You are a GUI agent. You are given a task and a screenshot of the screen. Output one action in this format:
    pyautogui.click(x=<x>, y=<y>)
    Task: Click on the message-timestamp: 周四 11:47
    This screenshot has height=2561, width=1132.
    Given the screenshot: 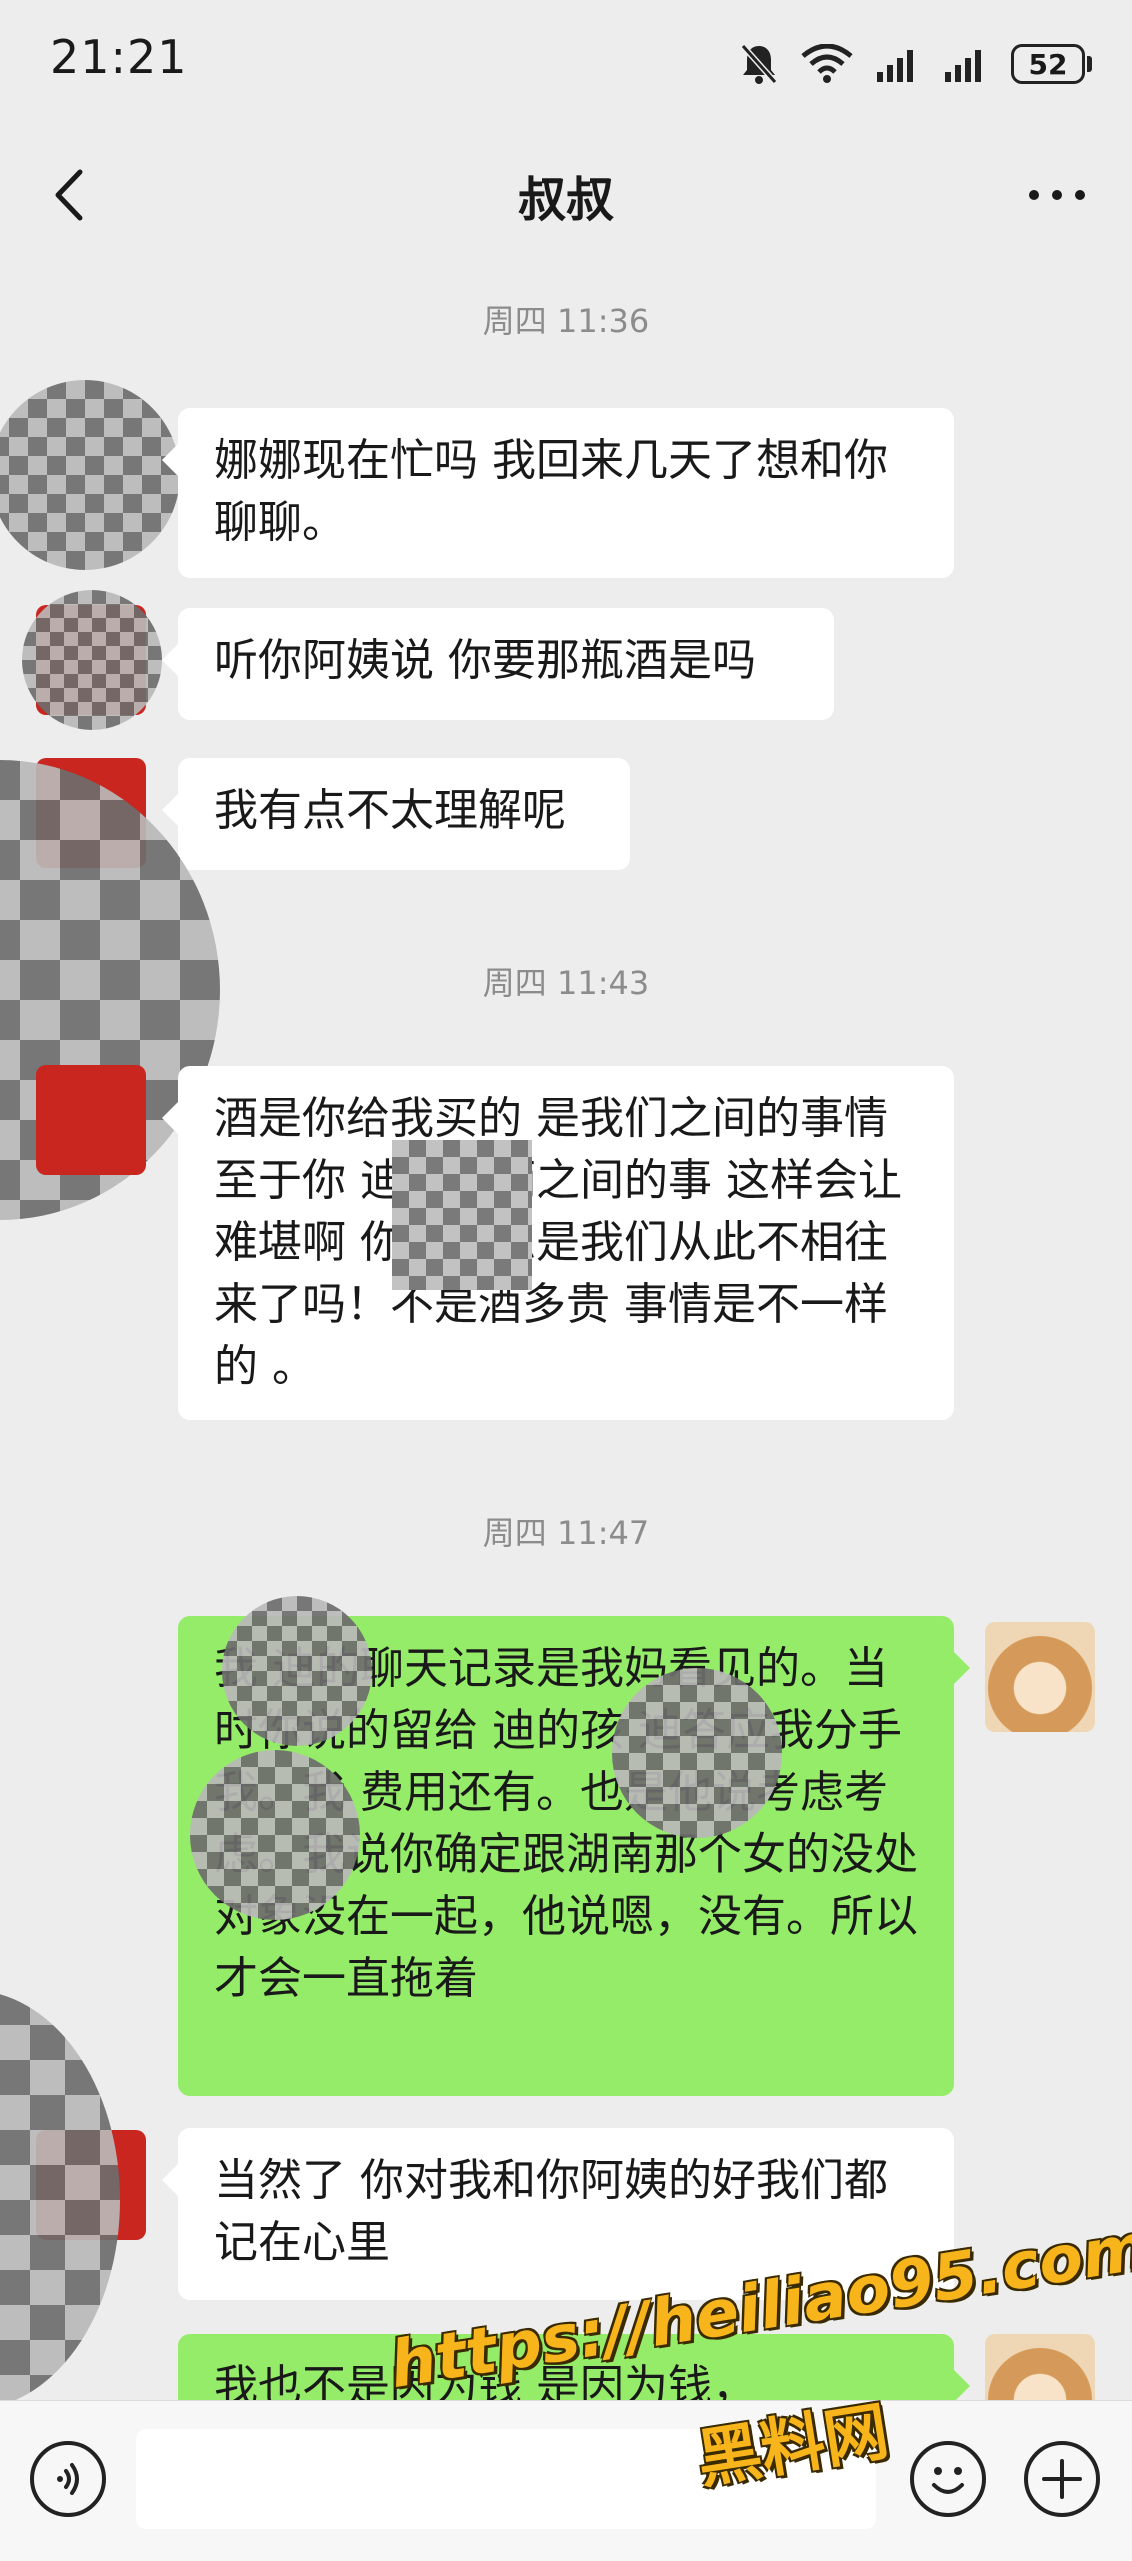 What is the action you would take?
    pyautogui.click(x=566, y=1533)
    